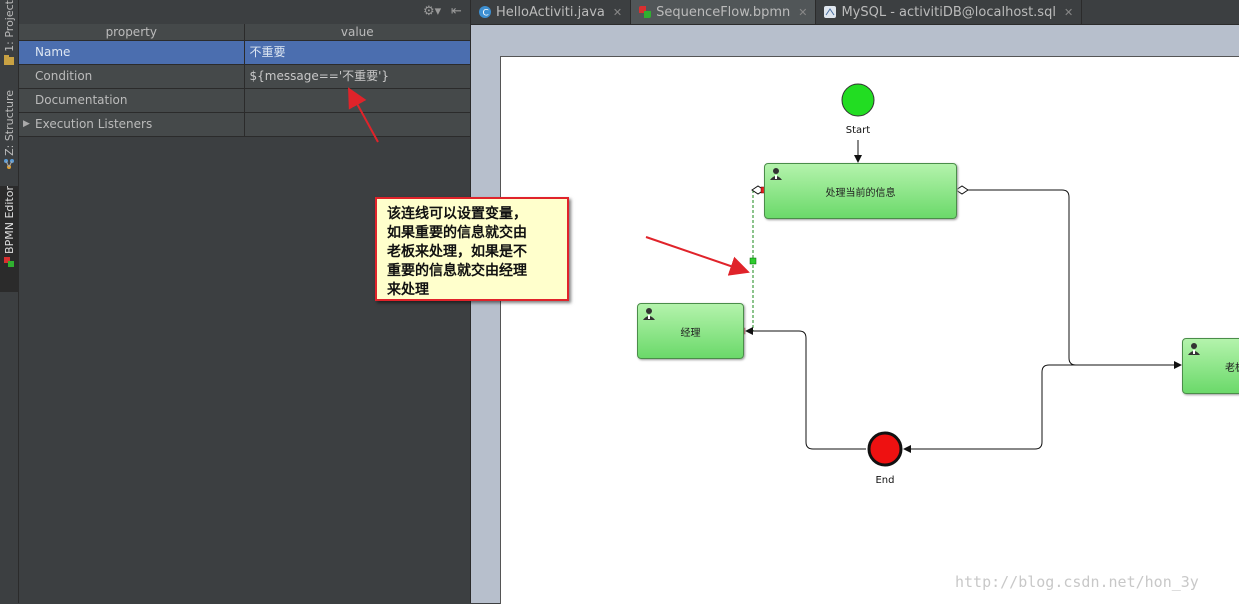 The height and width of the screenshot is (604, 1239). I want to click on end-event, so click(885, 449).